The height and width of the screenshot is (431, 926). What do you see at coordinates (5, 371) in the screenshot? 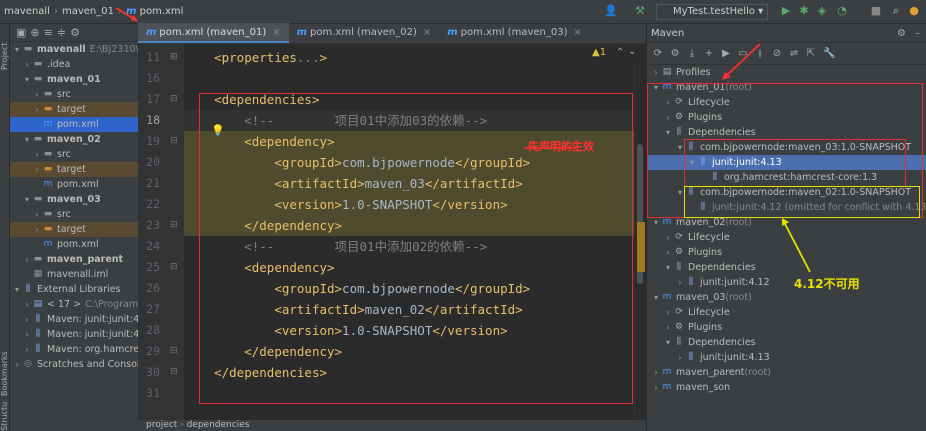
I see `bookmarks-tool-tab: Bookmarks` at bounding box center [5, 371].